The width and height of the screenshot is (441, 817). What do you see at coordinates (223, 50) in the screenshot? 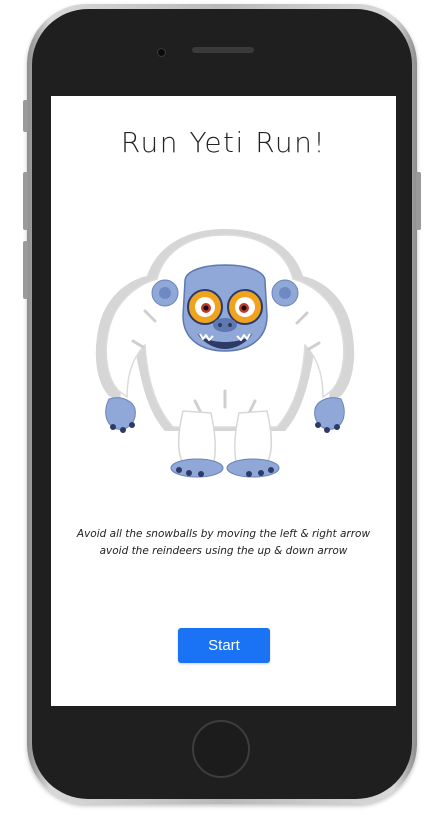
I see `earpiece-speaker` at bounding box center [223, 50].